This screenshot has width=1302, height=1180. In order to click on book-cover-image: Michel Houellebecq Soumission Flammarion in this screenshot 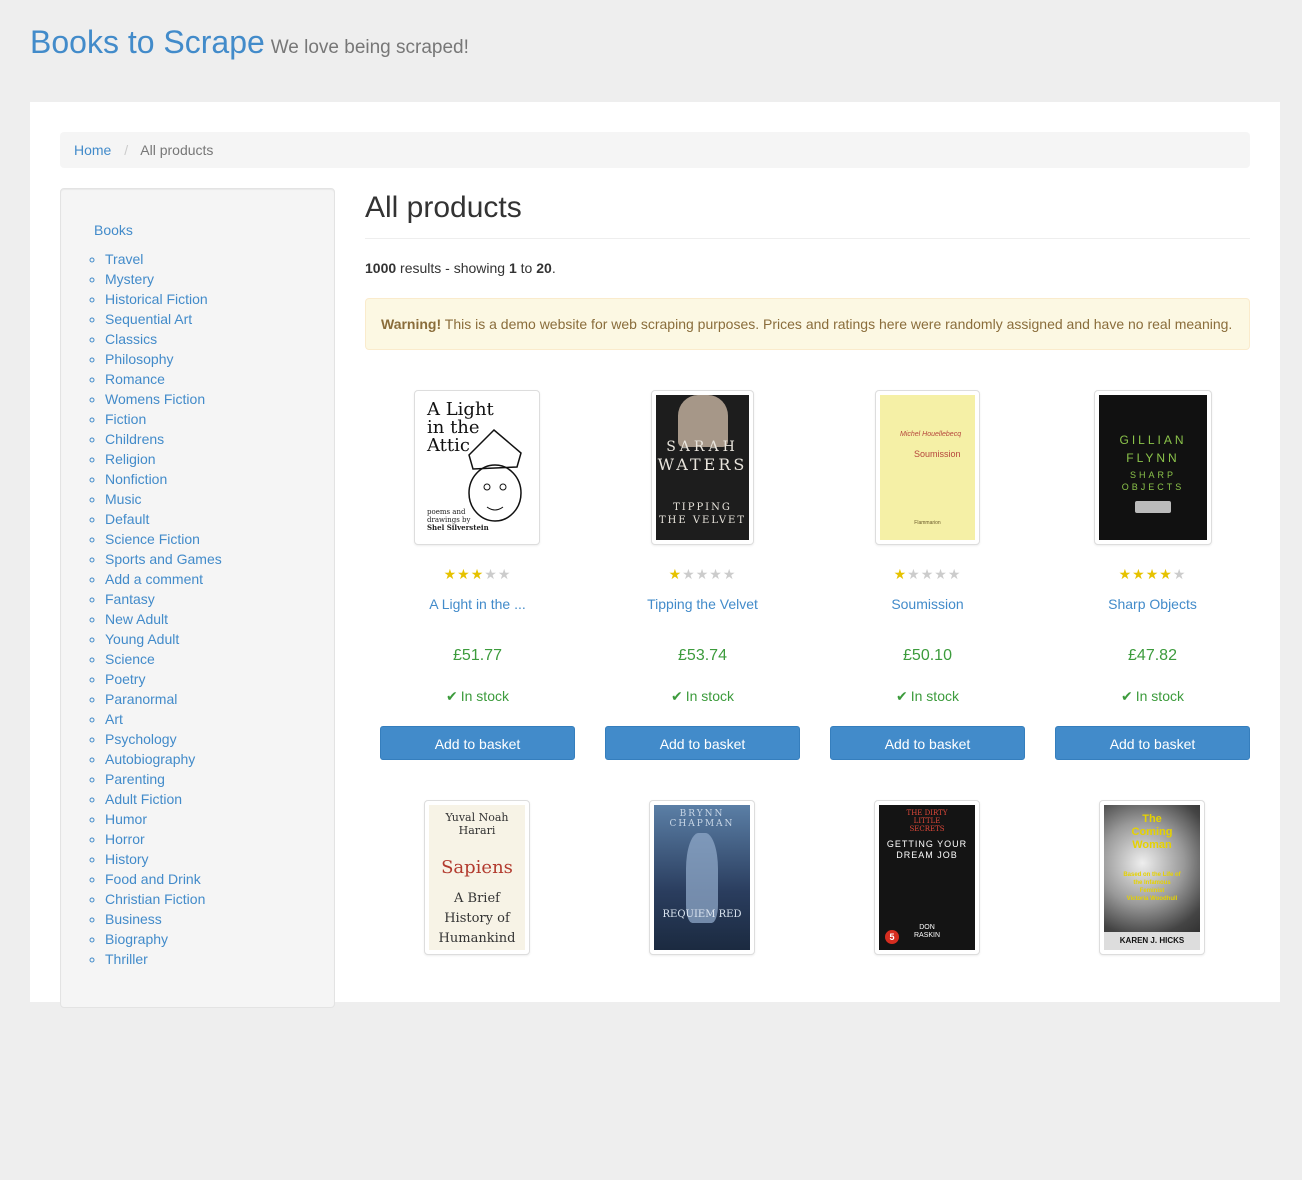, I will do `click(927, 467)`.